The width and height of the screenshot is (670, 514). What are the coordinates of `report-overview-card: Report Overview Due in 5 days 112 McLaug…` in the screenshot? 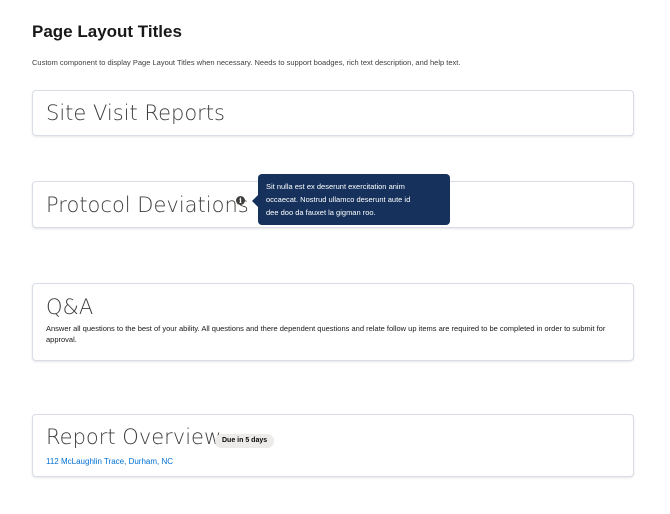 It's located at (333, 445).